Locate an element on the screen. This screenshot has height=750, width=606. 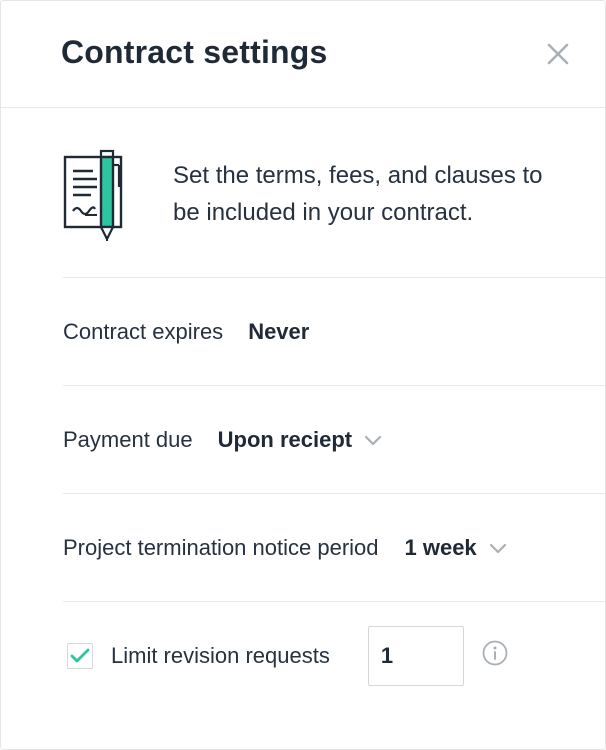
termination-notice-select: 1 week is located at coordinates (456, 548).